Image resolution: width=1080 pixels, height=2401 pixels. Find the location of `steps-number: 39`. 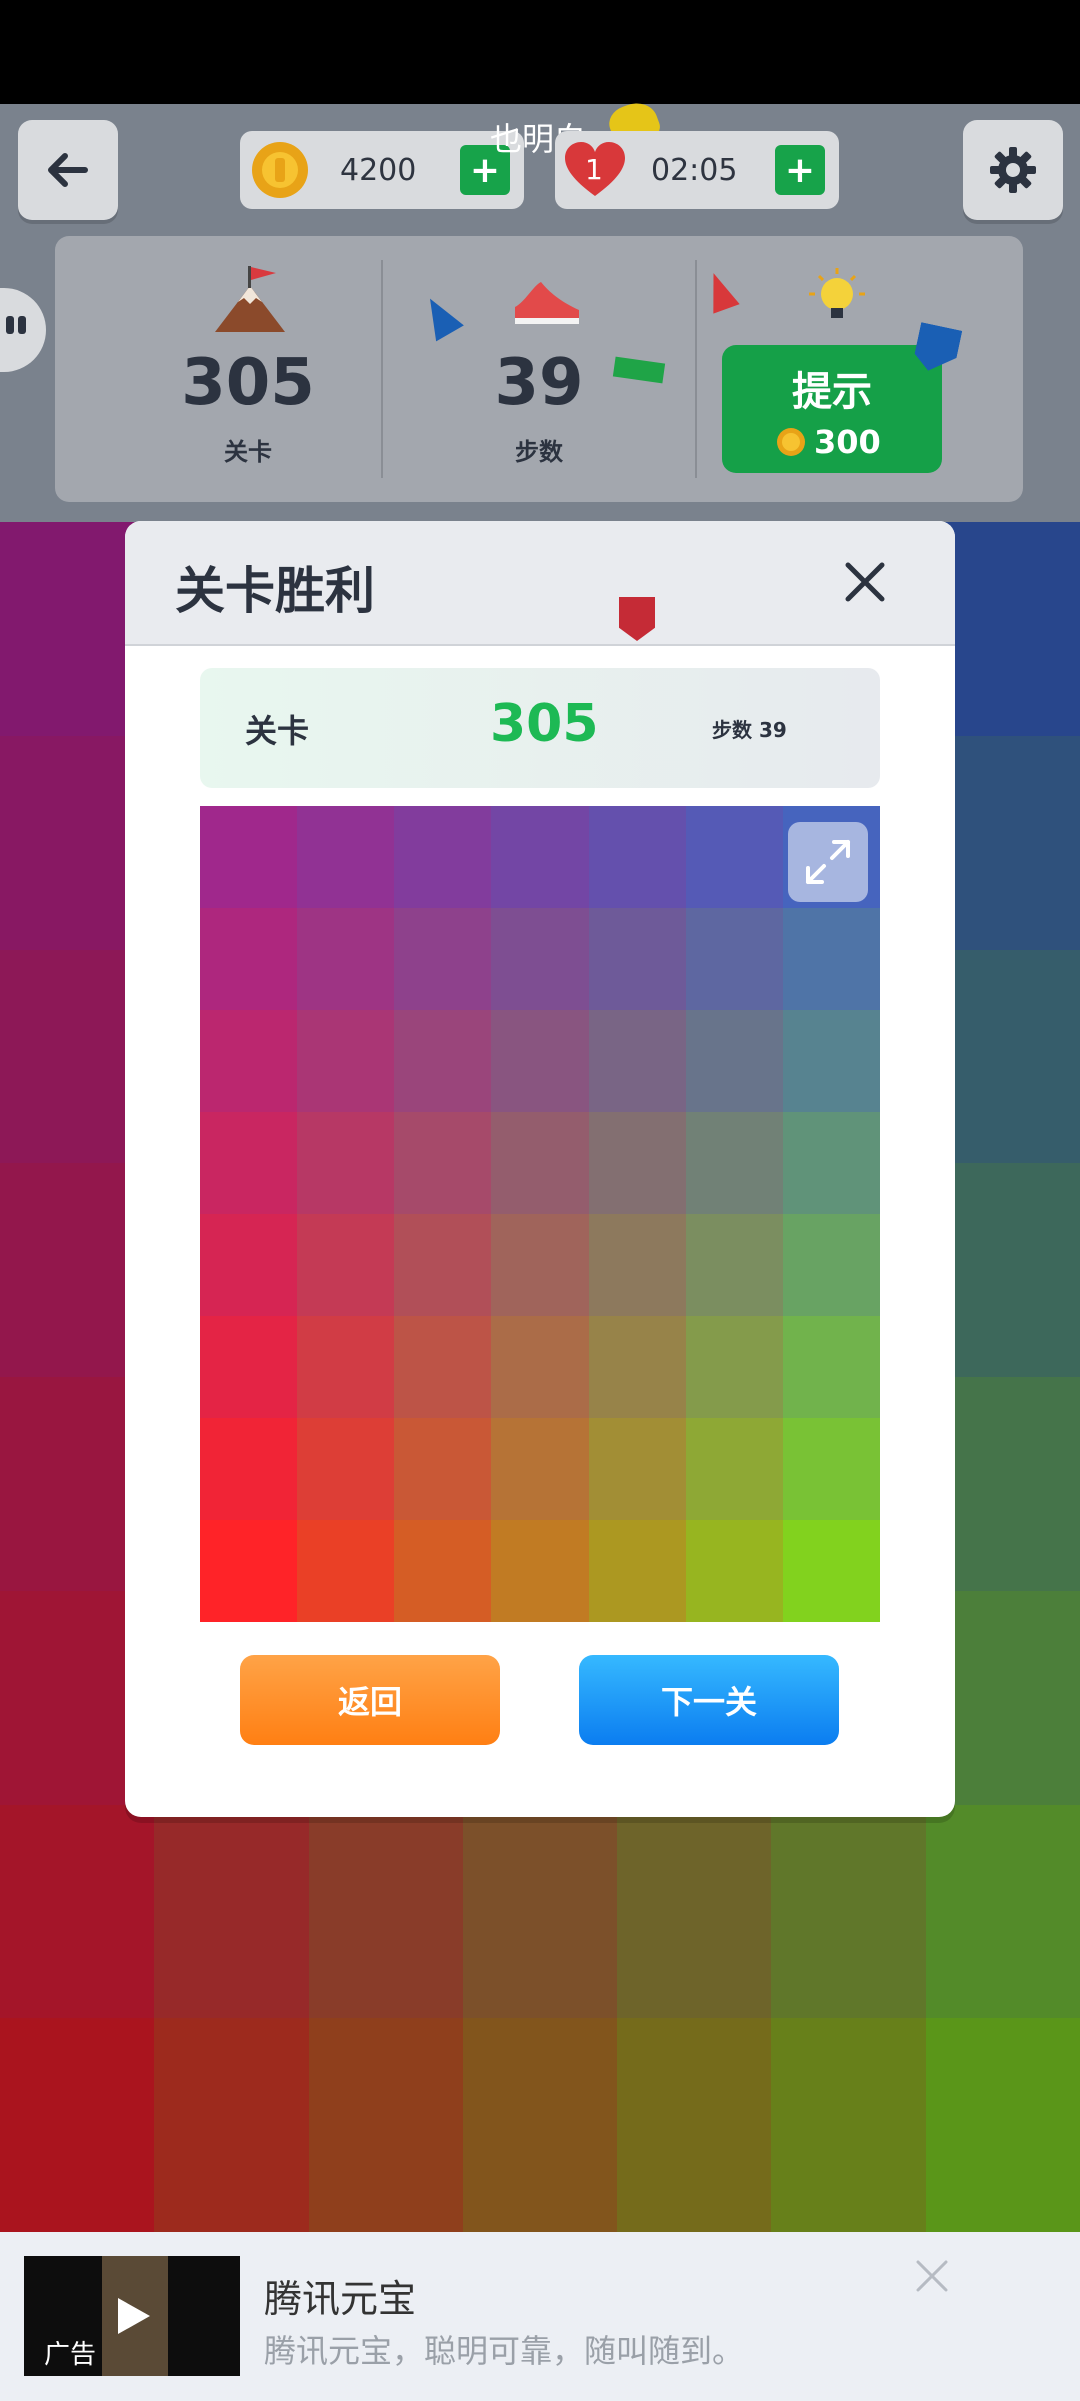

steps-number: 39 is located at coordinates (539, 383).